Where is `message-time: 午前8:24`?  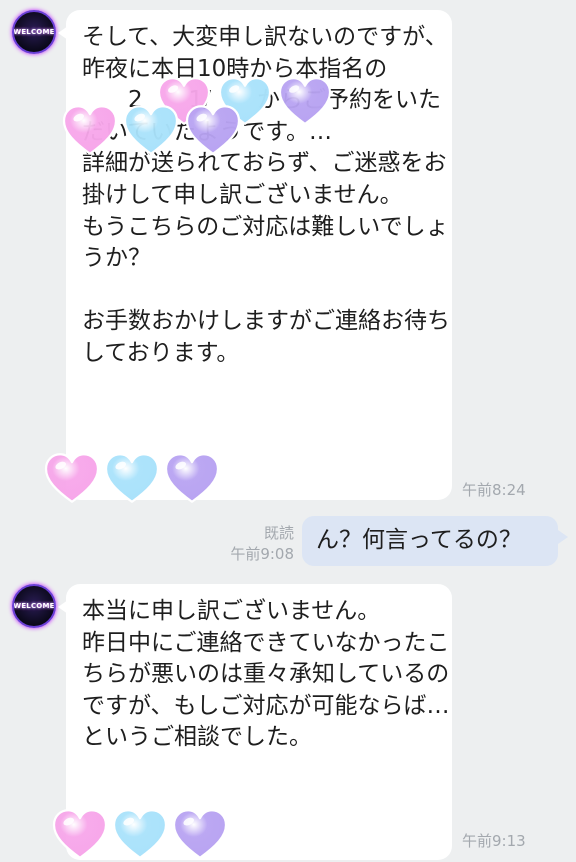 message-time: 午前8:24 is located at coordinates (494, 490).